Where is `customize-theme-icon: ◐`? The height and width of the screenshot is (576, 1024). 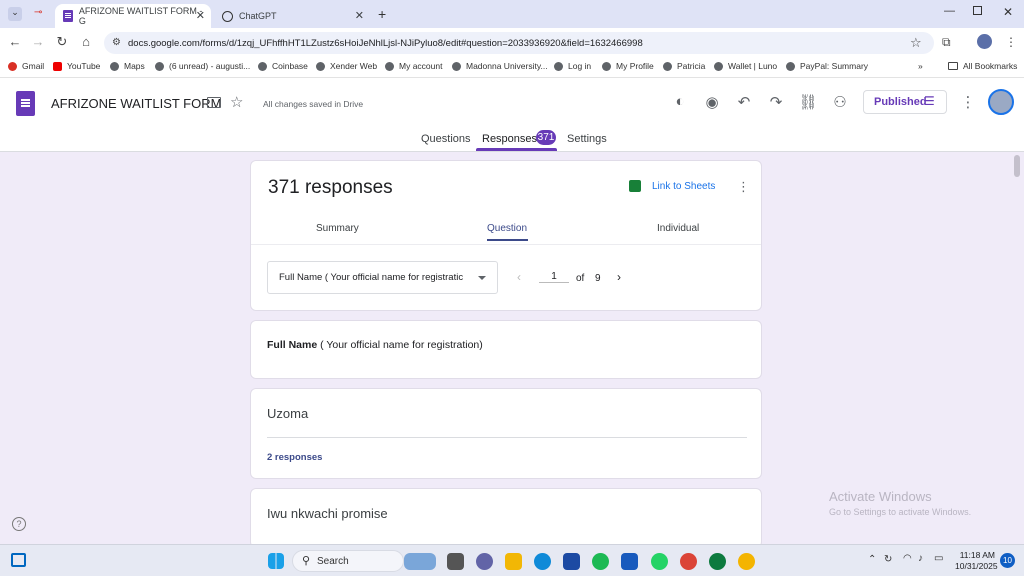 customize-theme-icon: ◐ is located at coordinates (680, 101).